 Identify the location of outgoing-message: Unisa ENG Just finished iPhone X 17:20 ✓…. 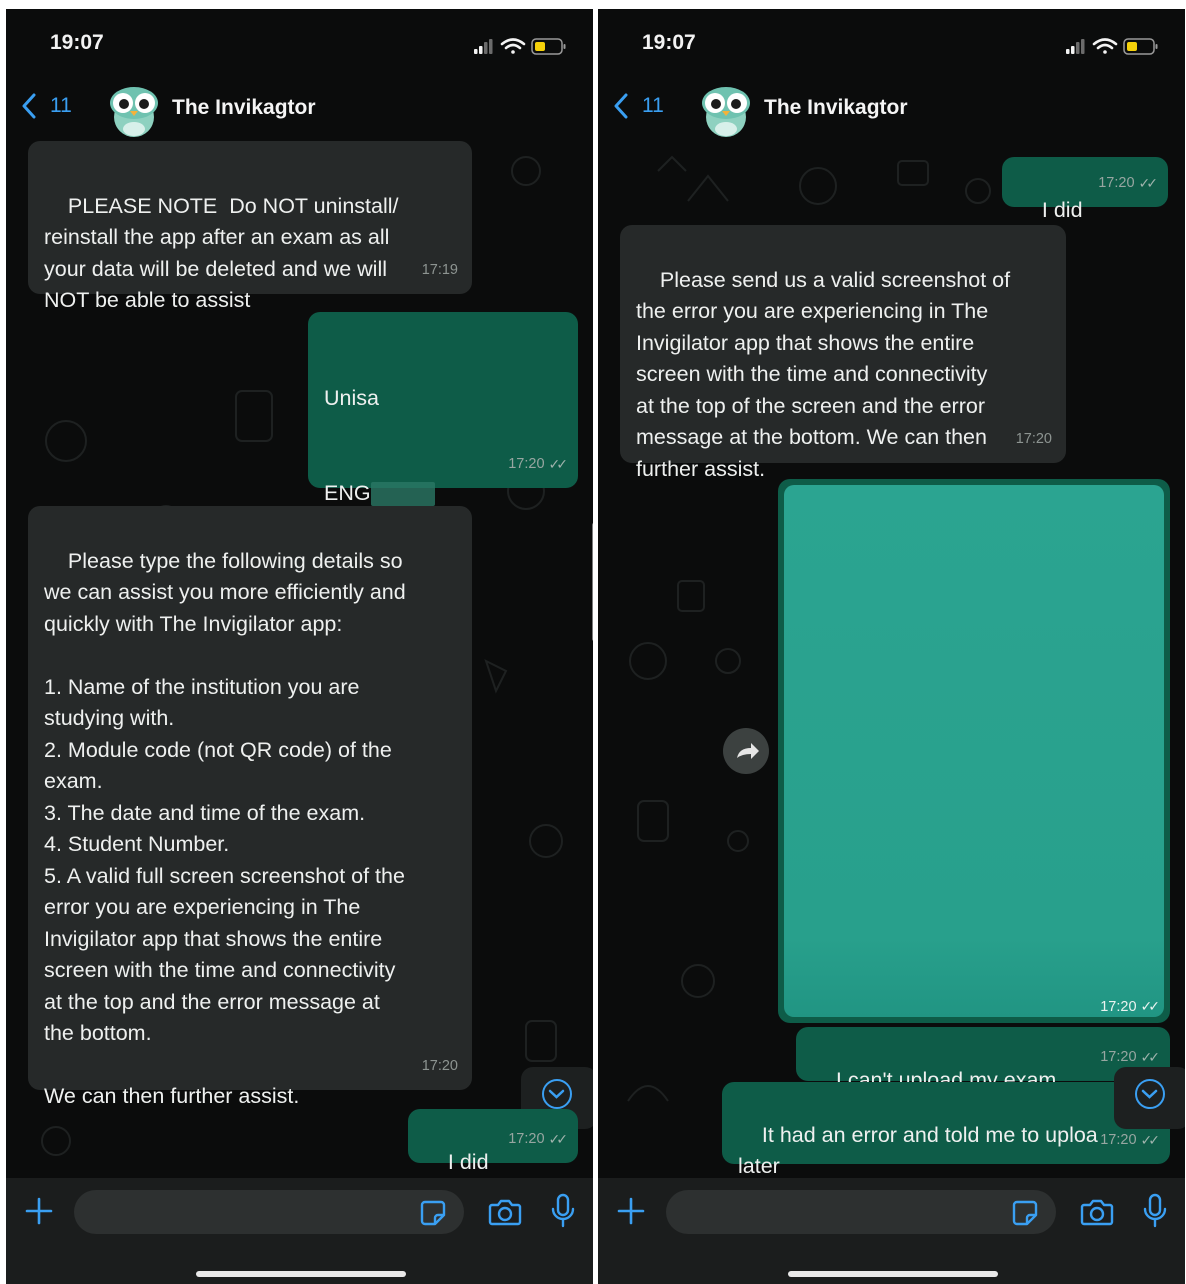
(443, 550).